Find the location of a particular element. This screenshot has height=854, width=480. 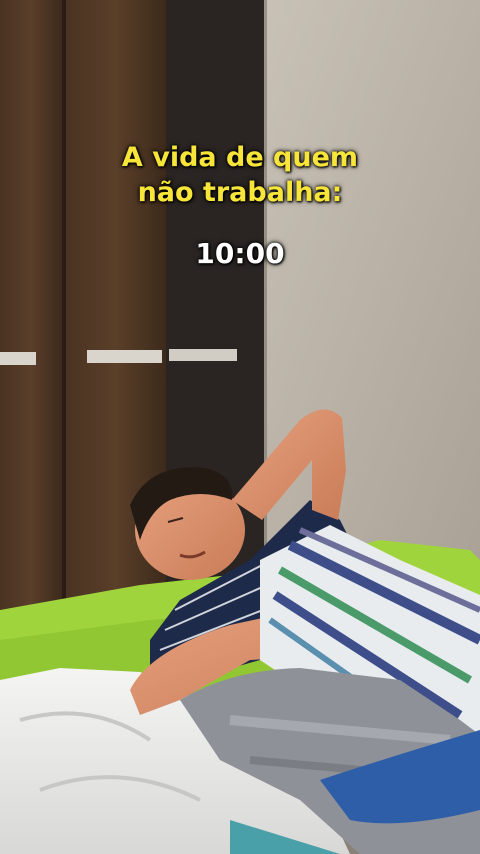

caption-title: A vida de quem não trabalha: is located at coordinates (240, 175).